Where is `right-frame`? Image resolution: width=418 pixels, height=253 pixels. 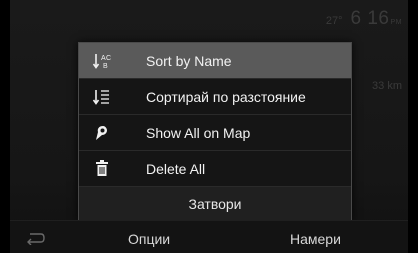
right-frame is located at coordinates (413, 126).